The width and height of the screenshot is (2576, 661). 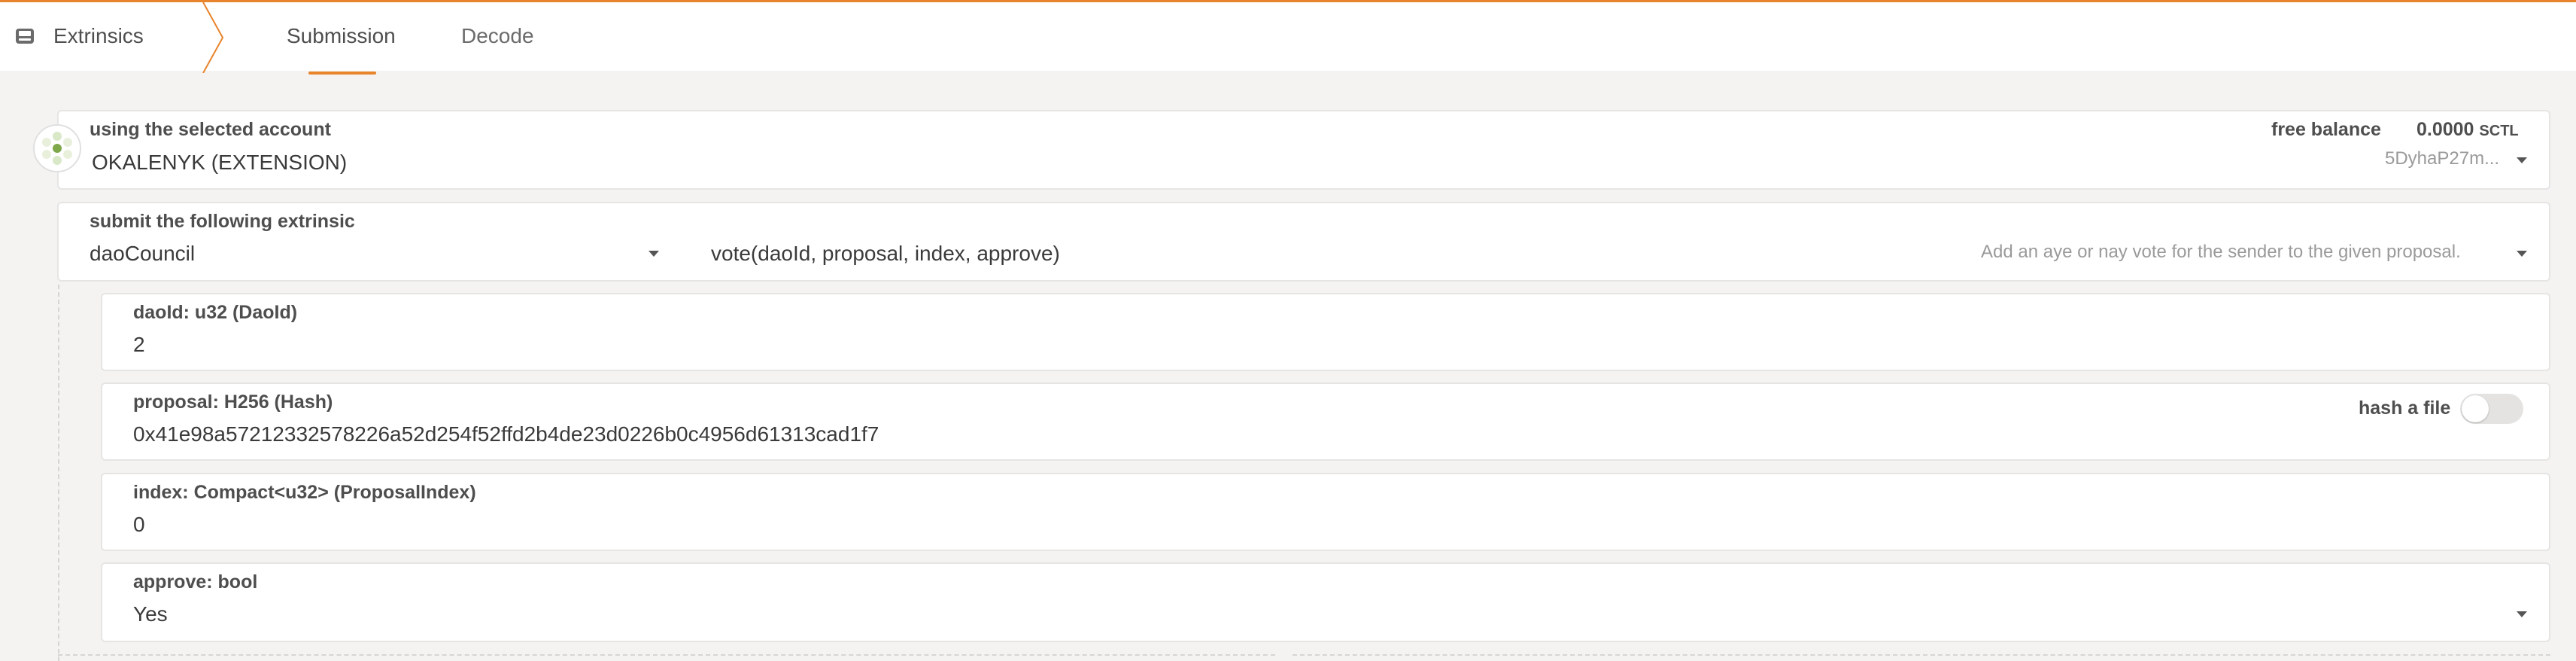 What do you see at coordinates (304, 493) in the screenshot?
I see `param-label: index: Compact<u32> (ProposalIndex)` at bounding box center [304, 493].